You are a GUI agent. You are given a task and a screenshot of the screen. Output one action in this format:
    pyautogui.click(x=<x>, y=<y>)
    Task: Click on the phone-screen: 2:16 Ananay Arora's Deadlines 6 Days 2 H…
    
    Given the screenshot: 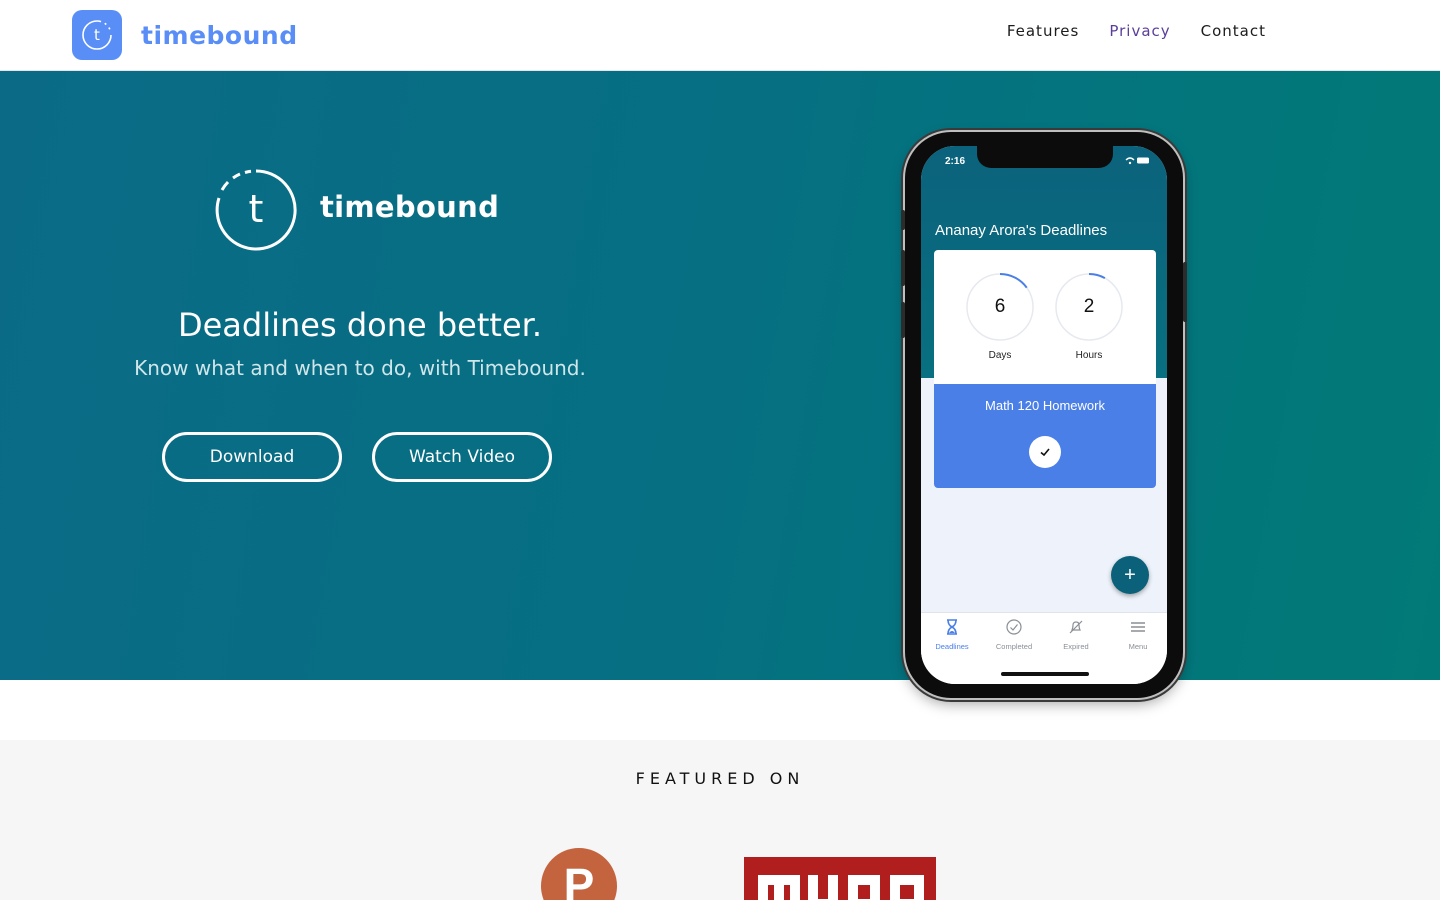 What is the action you would take?
    pyautogui.click(x=1044, y=415)
    